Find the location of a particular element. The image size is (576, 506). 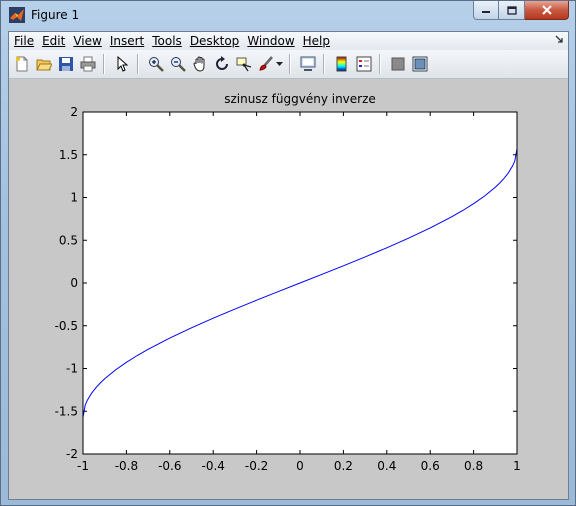

rotate-3d-icon is located at coordinates (222, 63).